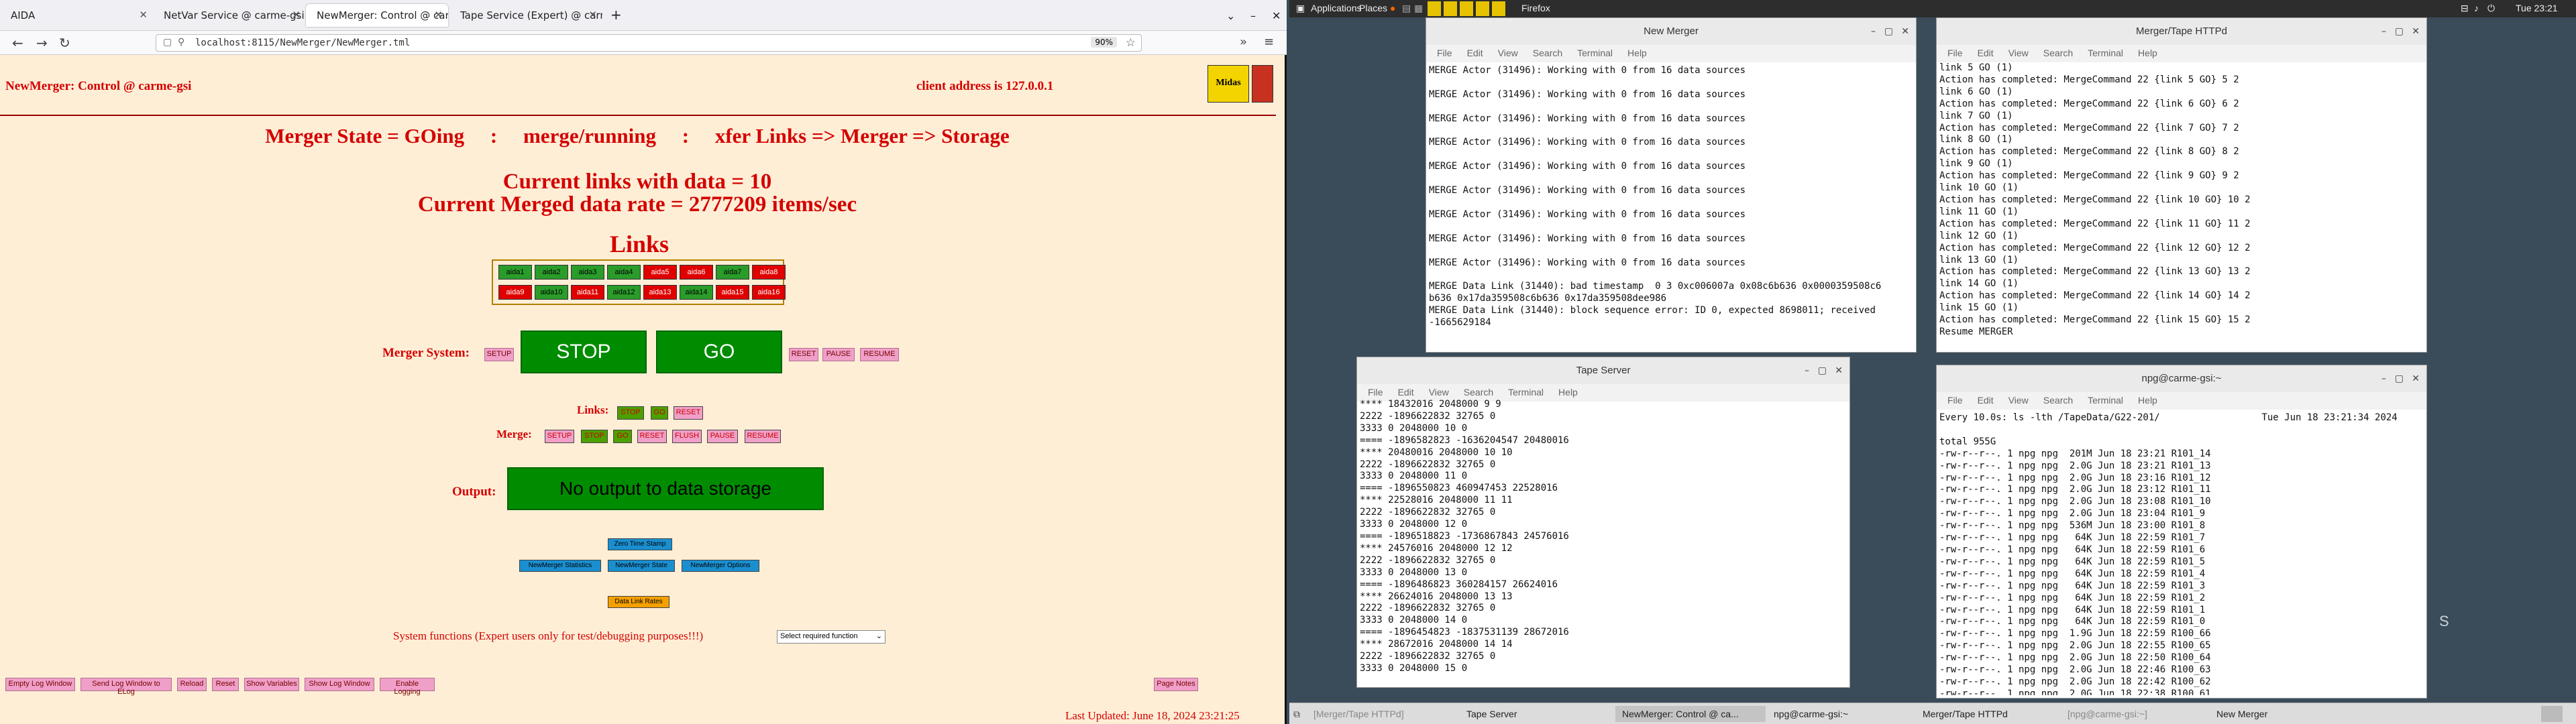  I want to click on link-aida12: aida12, so click(624, 292).